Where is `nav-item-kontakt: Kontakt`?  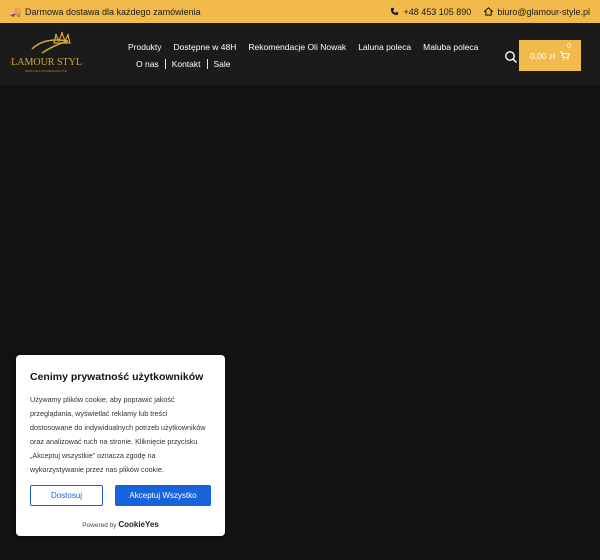
nav-item-kontakt: Kontakt is located at coordinates (186, 64).